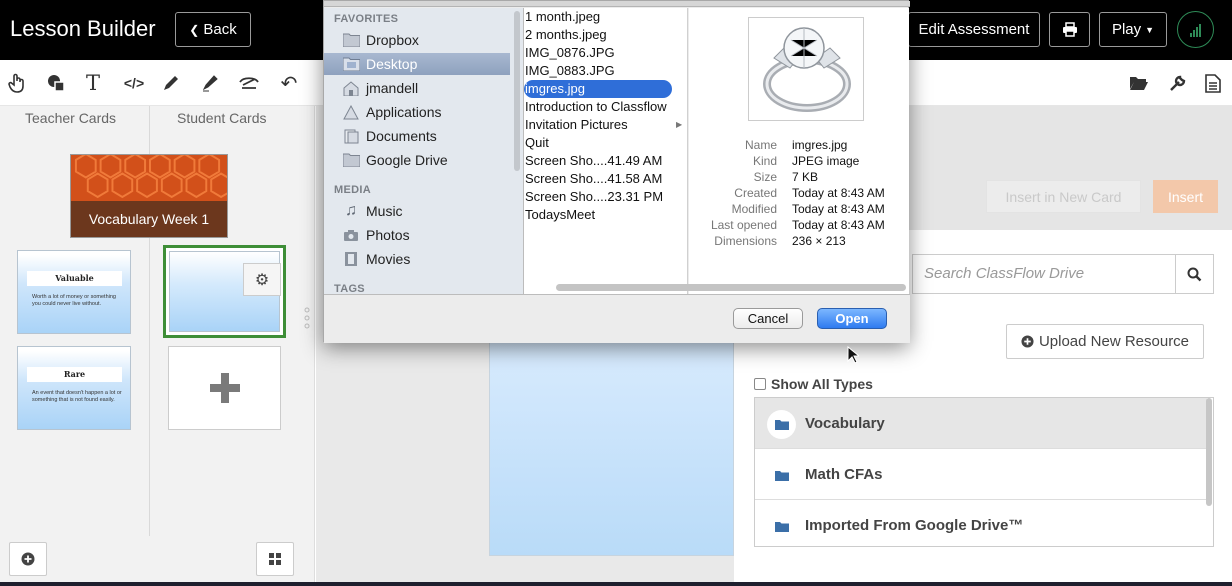 The image size is (1232, 586). I want to click on folder-item: Invitation Pictures ▶, so click(603, 125).